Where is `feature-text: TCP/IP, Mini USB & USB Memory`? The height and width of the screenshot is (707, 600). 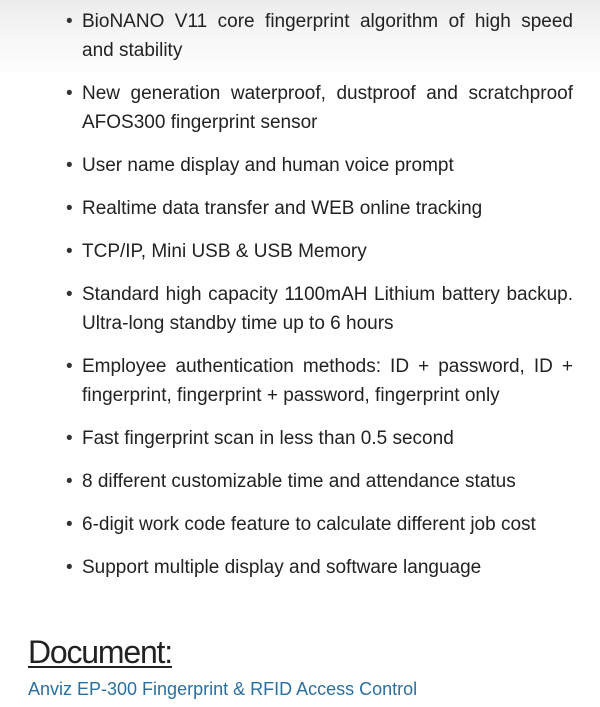
feature-text: TCP/IP, Mini USB & USB Memory is located at coordinates (224, 251).